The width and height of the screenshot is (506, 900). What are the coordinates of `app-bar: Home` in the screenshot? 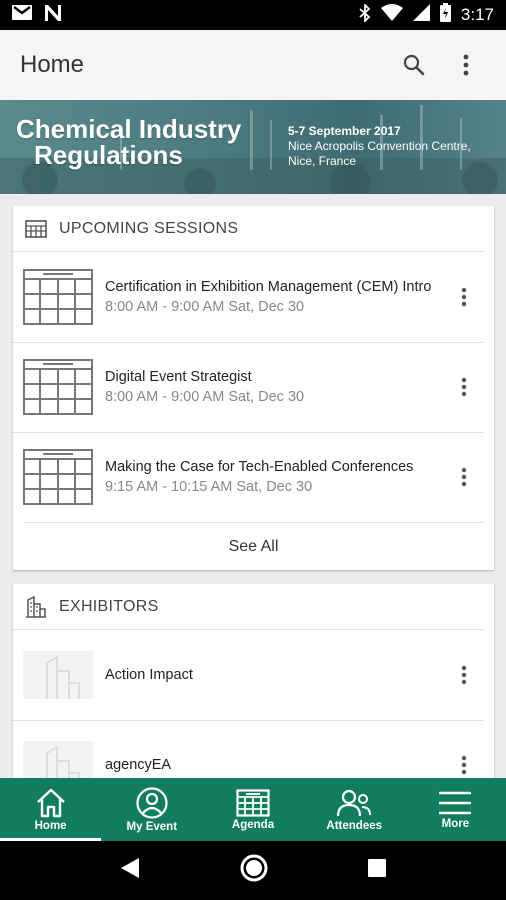 It's located at (253, 65).